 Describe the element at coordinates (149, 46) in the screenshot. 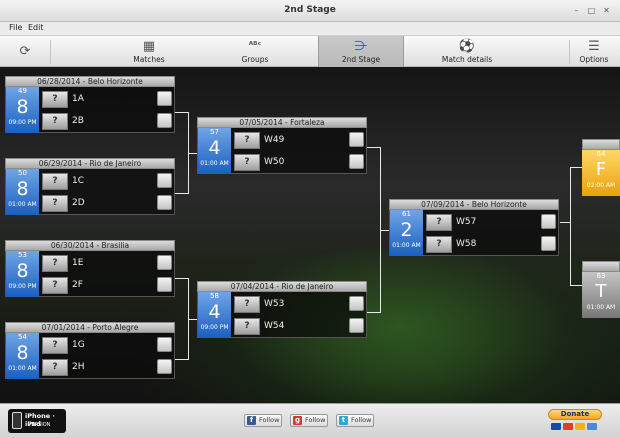

I see `calendar-icon: ▦` at that location.